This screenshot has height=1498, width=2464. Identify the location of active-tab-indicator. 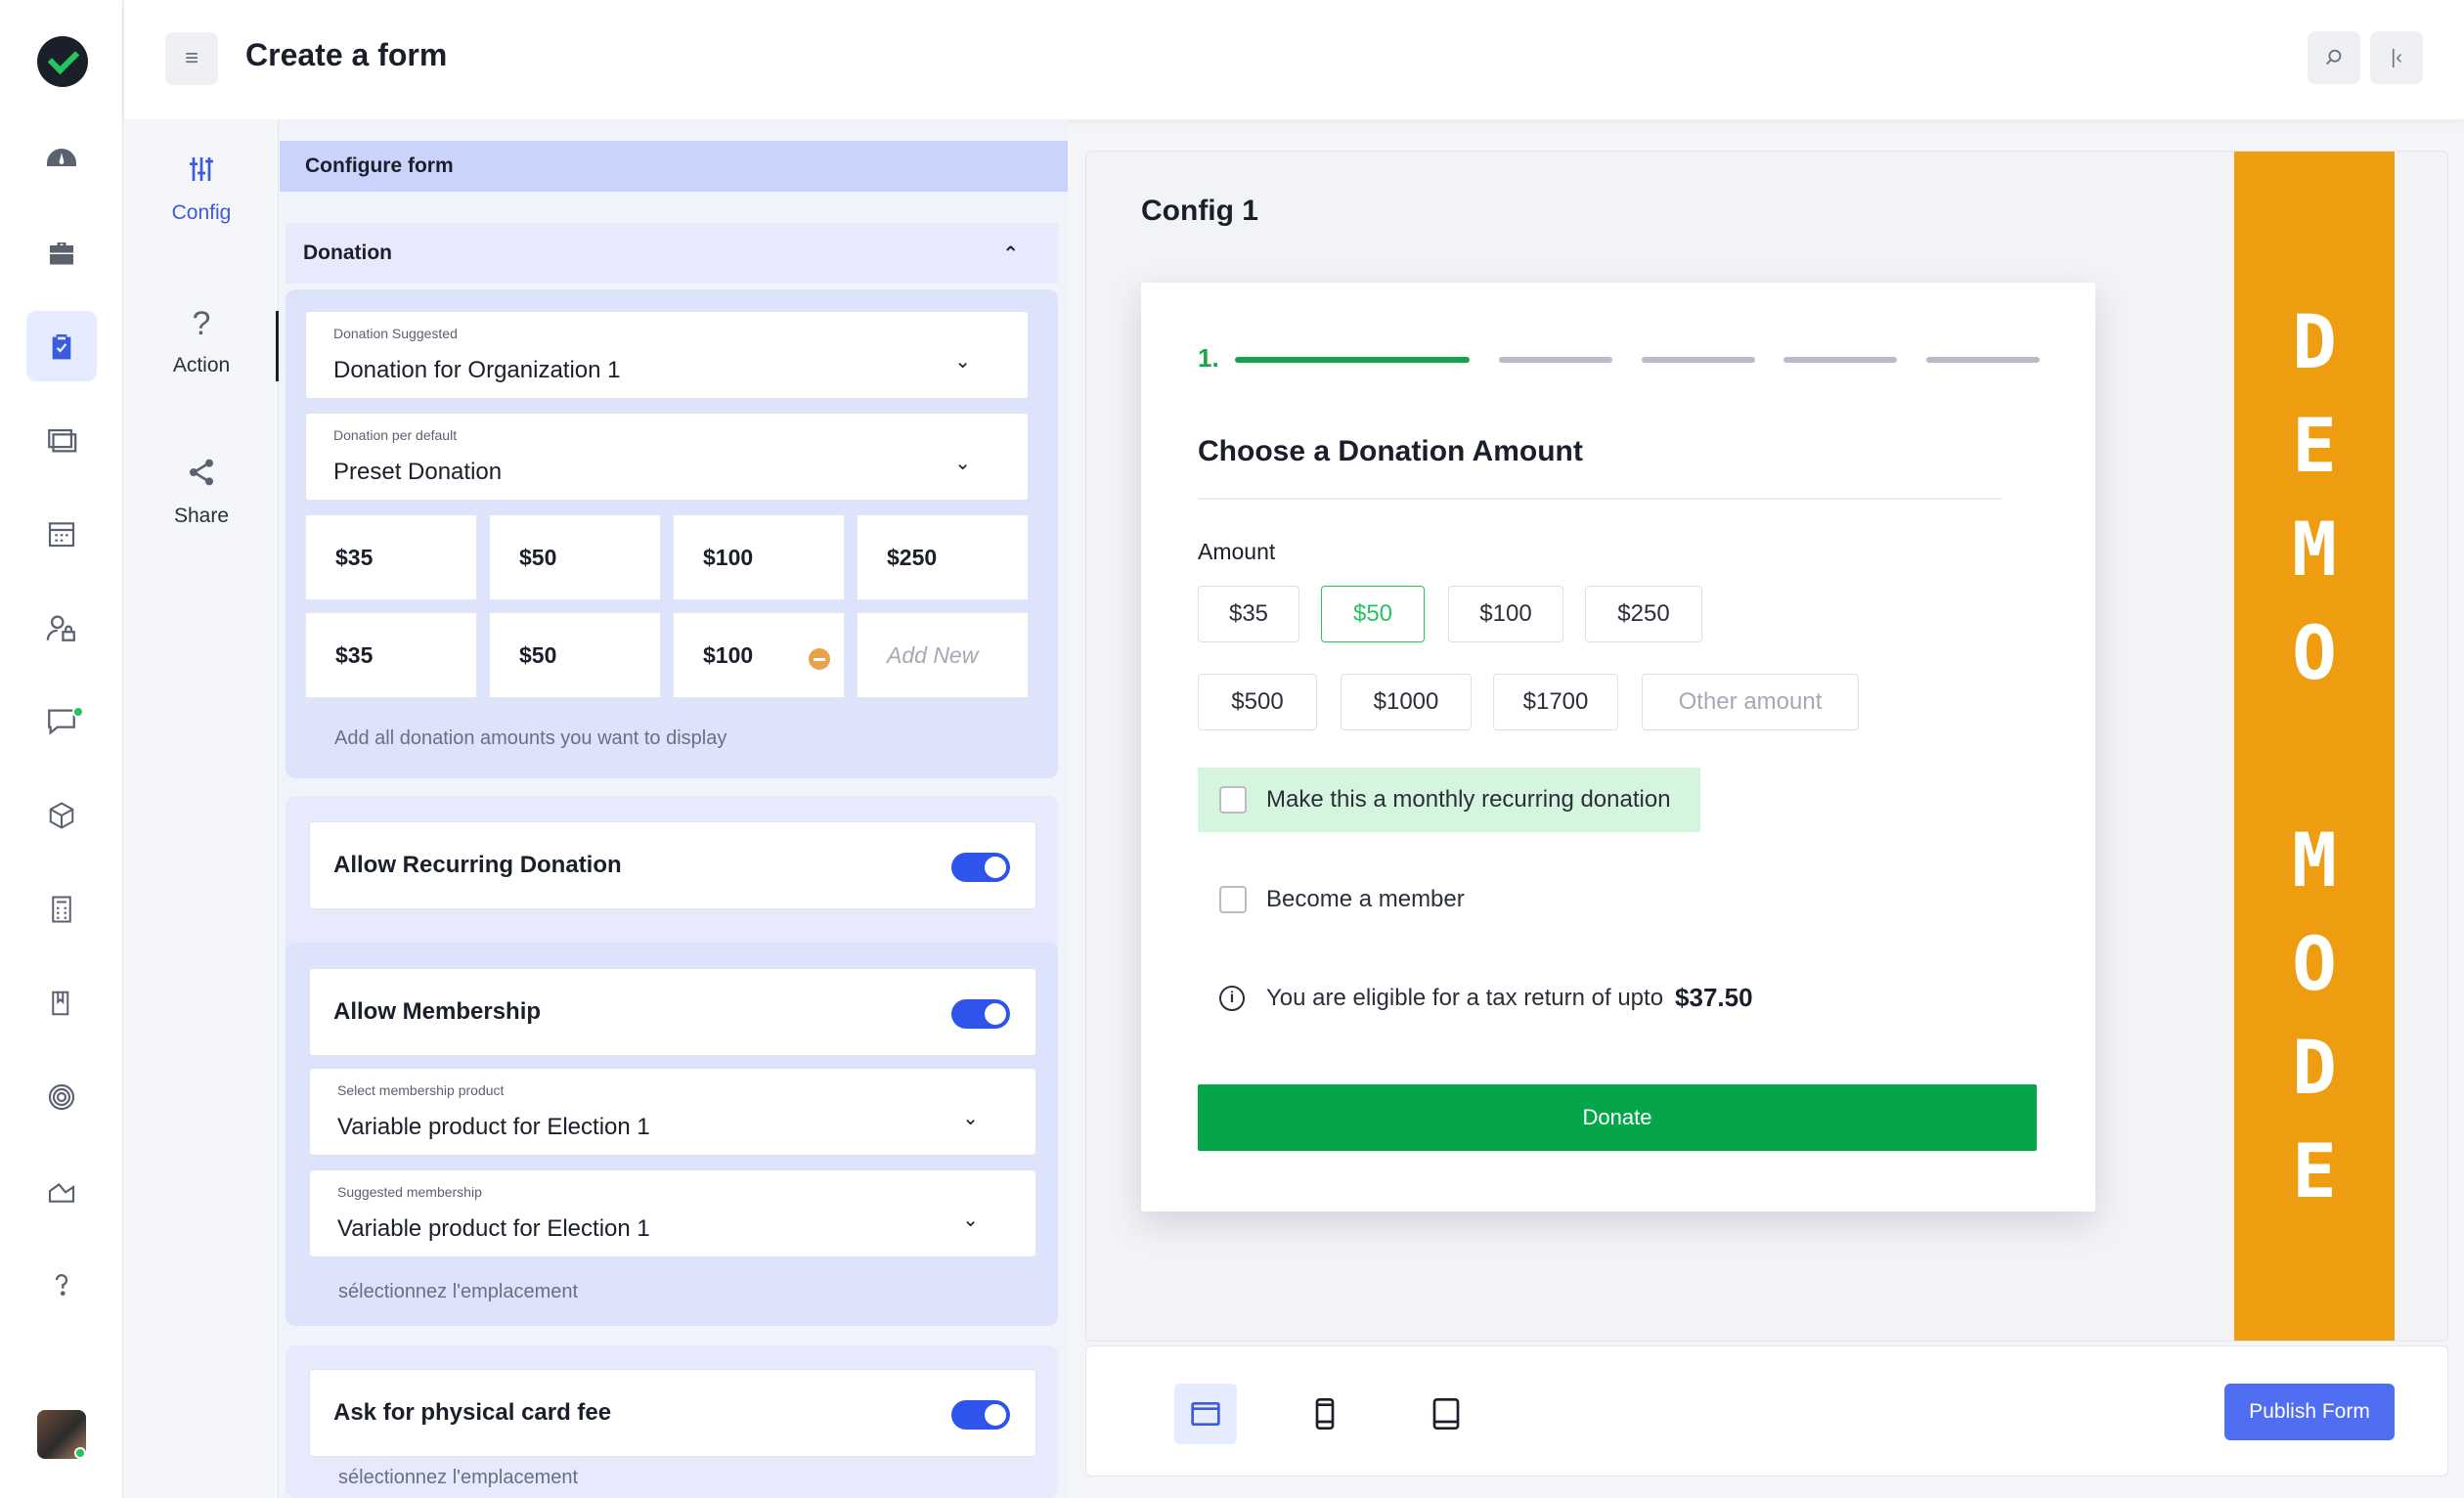
(277, 346).